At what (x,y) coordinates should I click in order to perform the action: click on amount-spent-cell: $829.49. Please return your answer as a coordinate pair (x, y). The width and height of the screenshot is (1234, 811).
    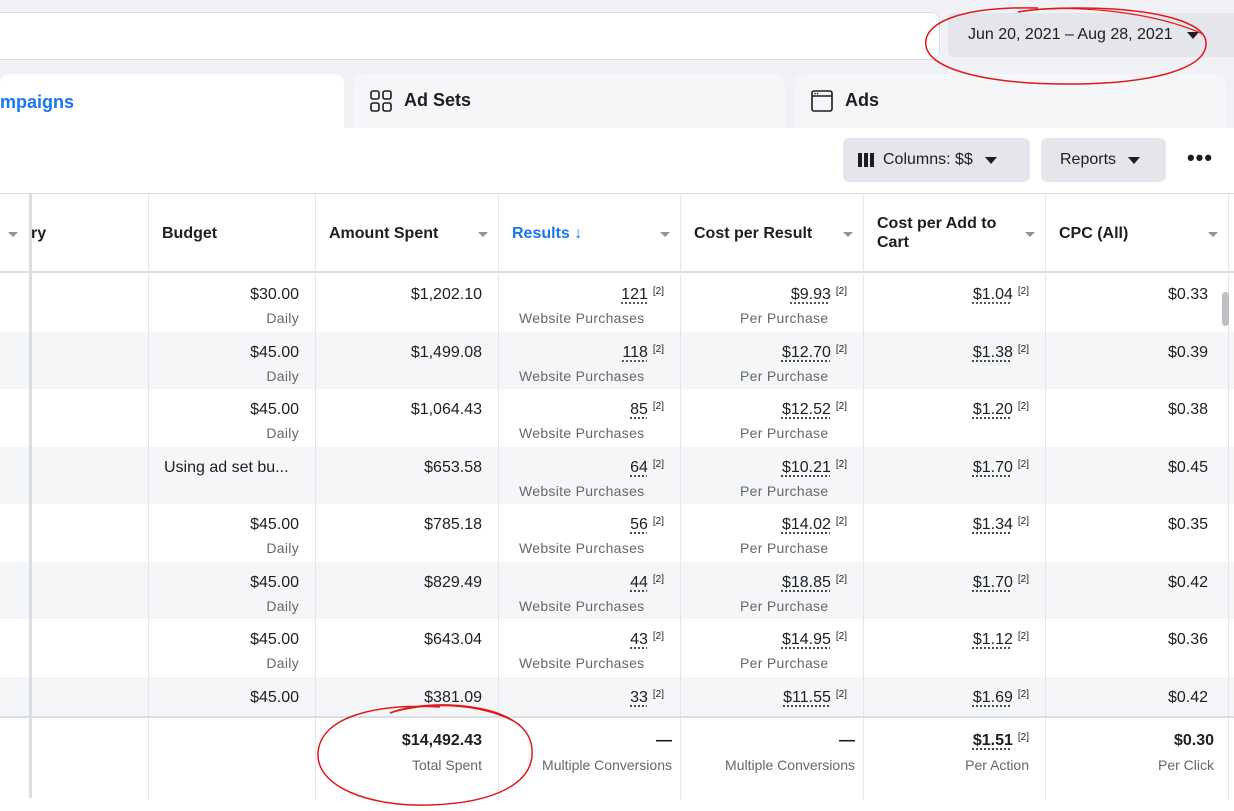
    Looking at the image, I should click on (407, 590).